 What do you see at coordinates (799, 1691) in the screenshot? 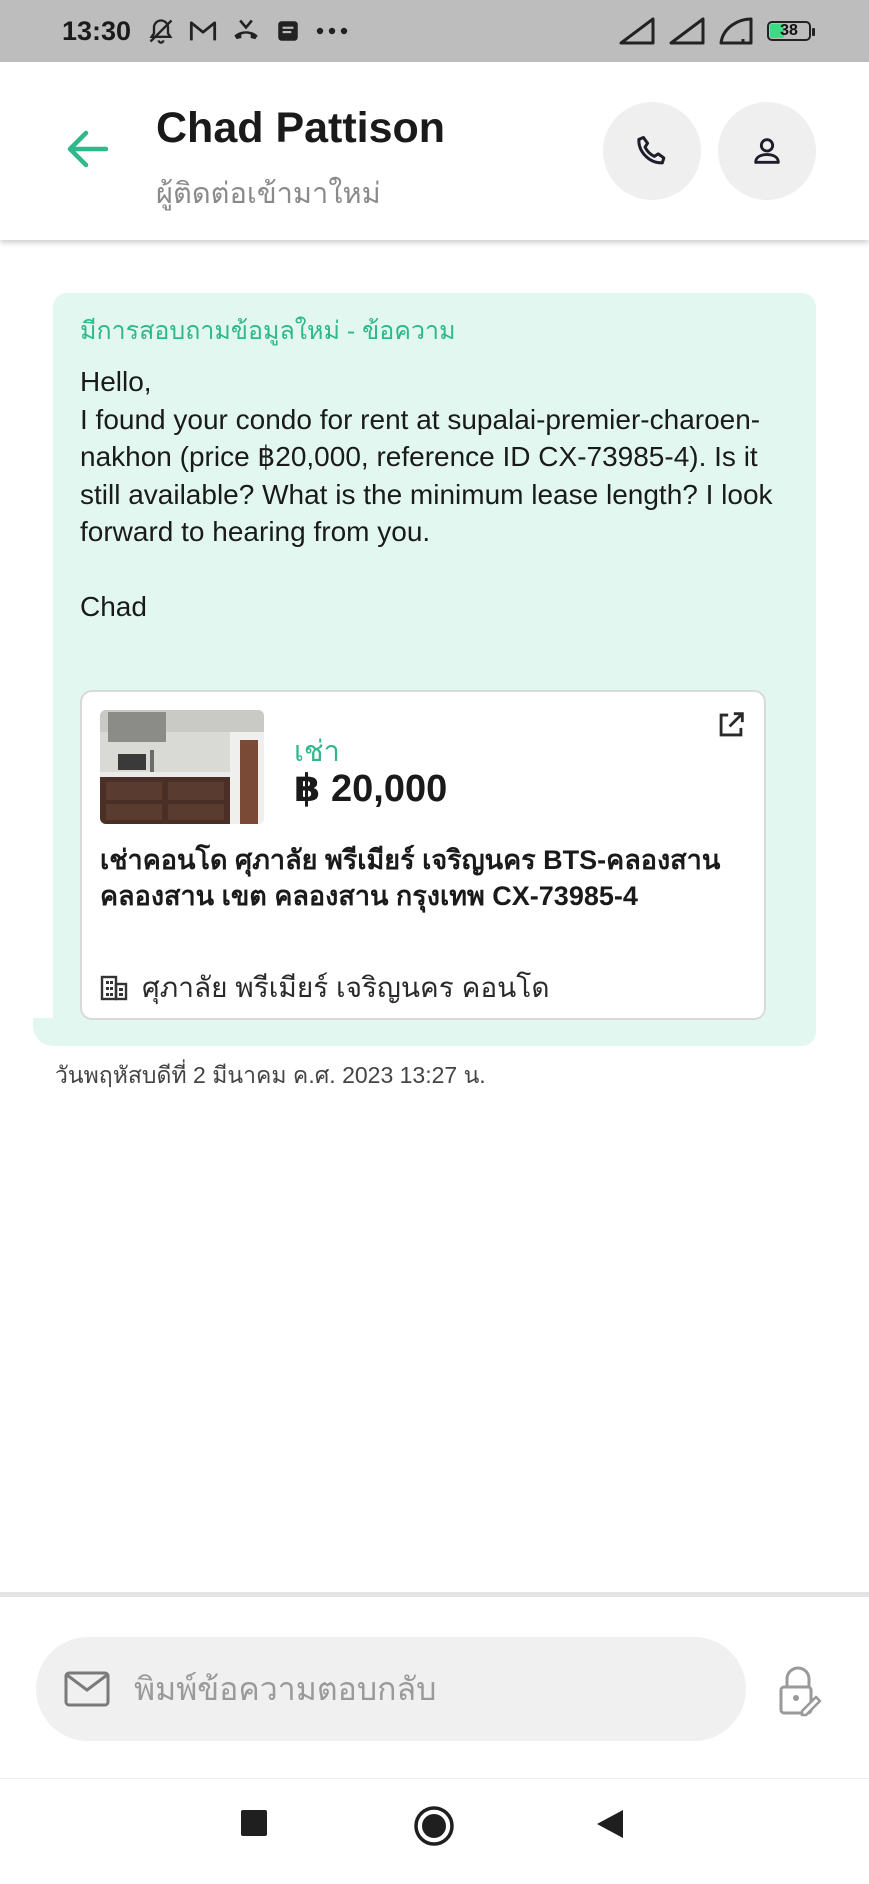
I see `lock-edit-icon` at bounding box center [799, 1691].